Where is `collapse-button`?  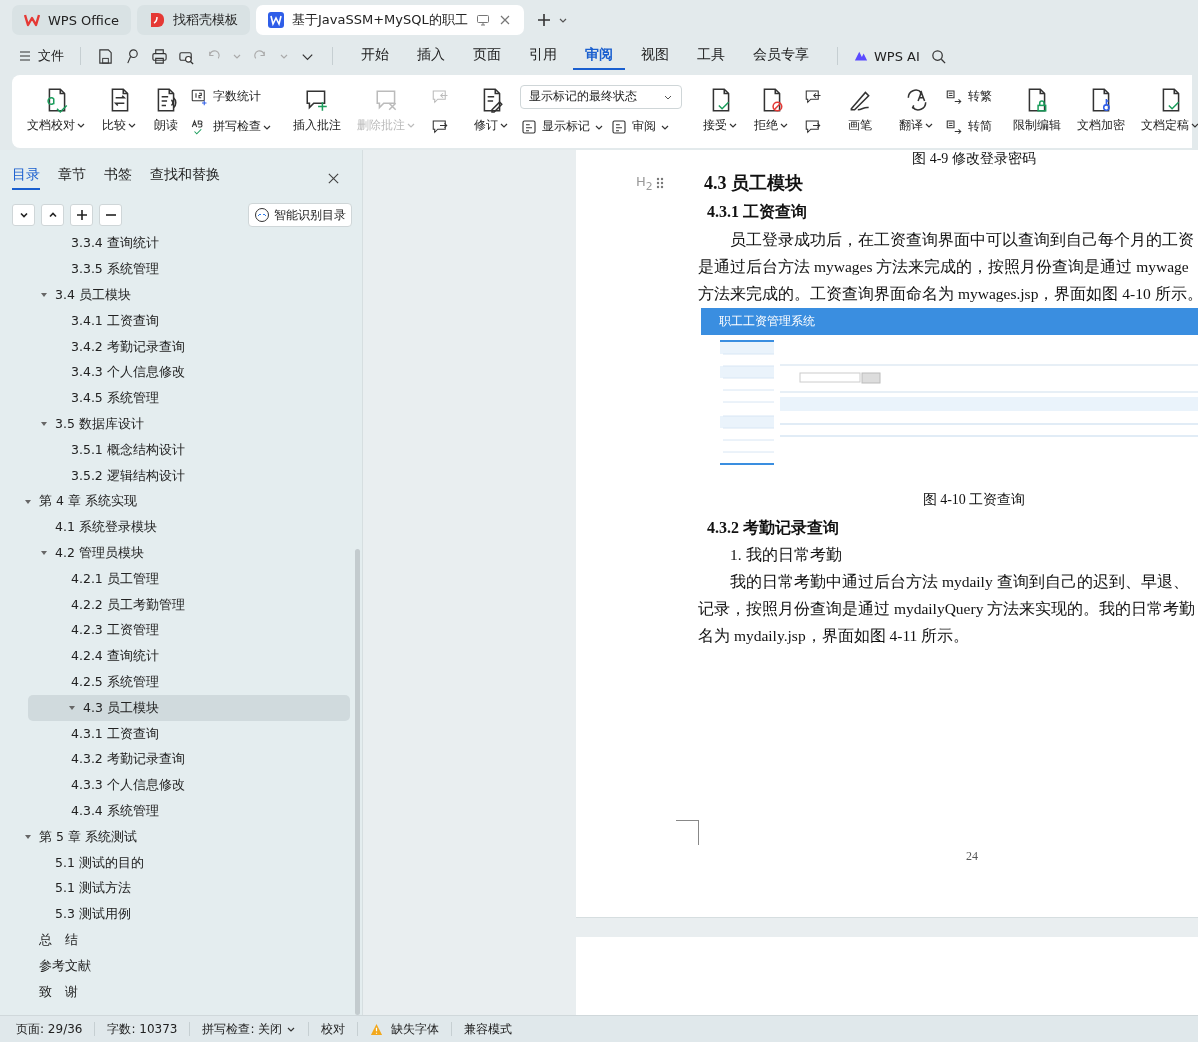
collapse-button is located at coordinates (23, 215).